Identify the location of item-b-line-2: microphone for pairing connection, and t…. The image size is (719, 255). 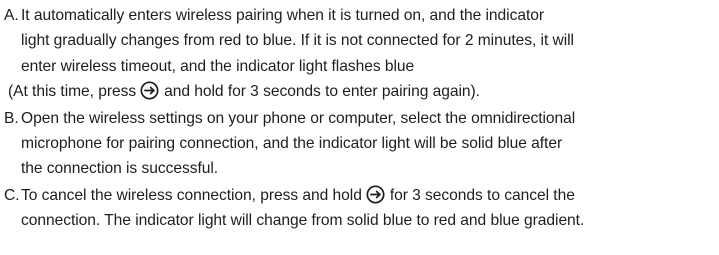
(292, 144).